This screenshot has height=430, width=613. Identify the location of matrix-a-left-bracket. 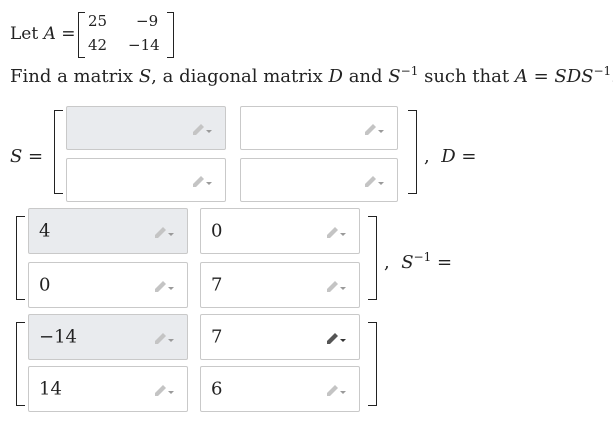
(81, 35).